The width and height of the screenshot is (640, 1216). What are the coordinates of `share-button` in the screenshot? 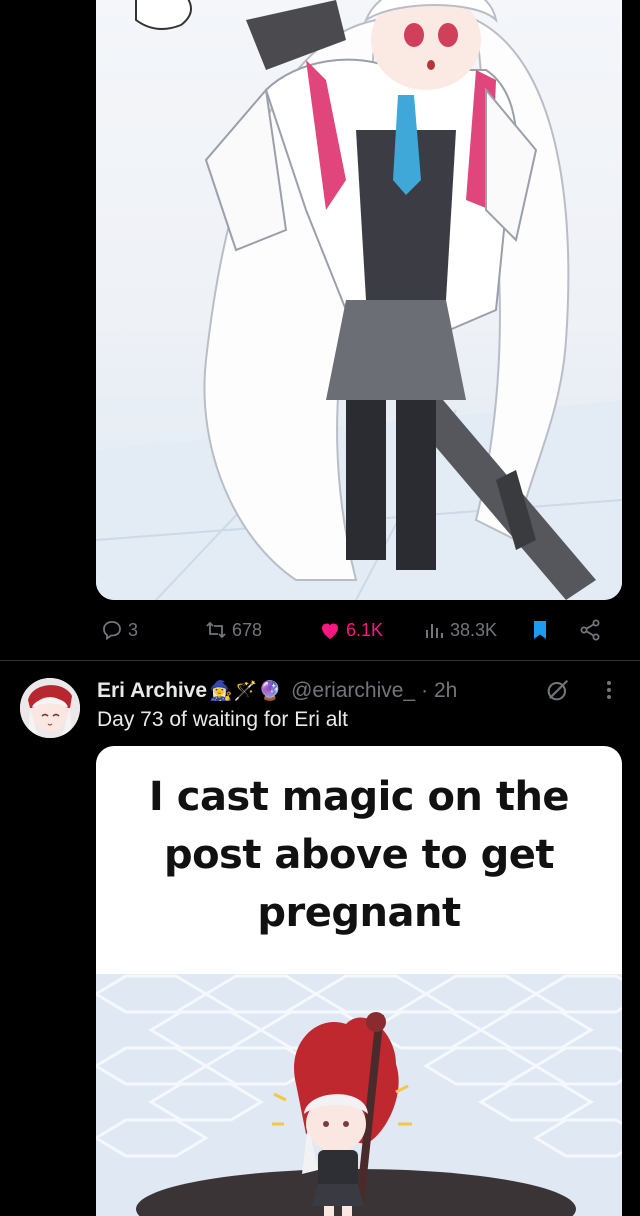 It's located at (590, 630).